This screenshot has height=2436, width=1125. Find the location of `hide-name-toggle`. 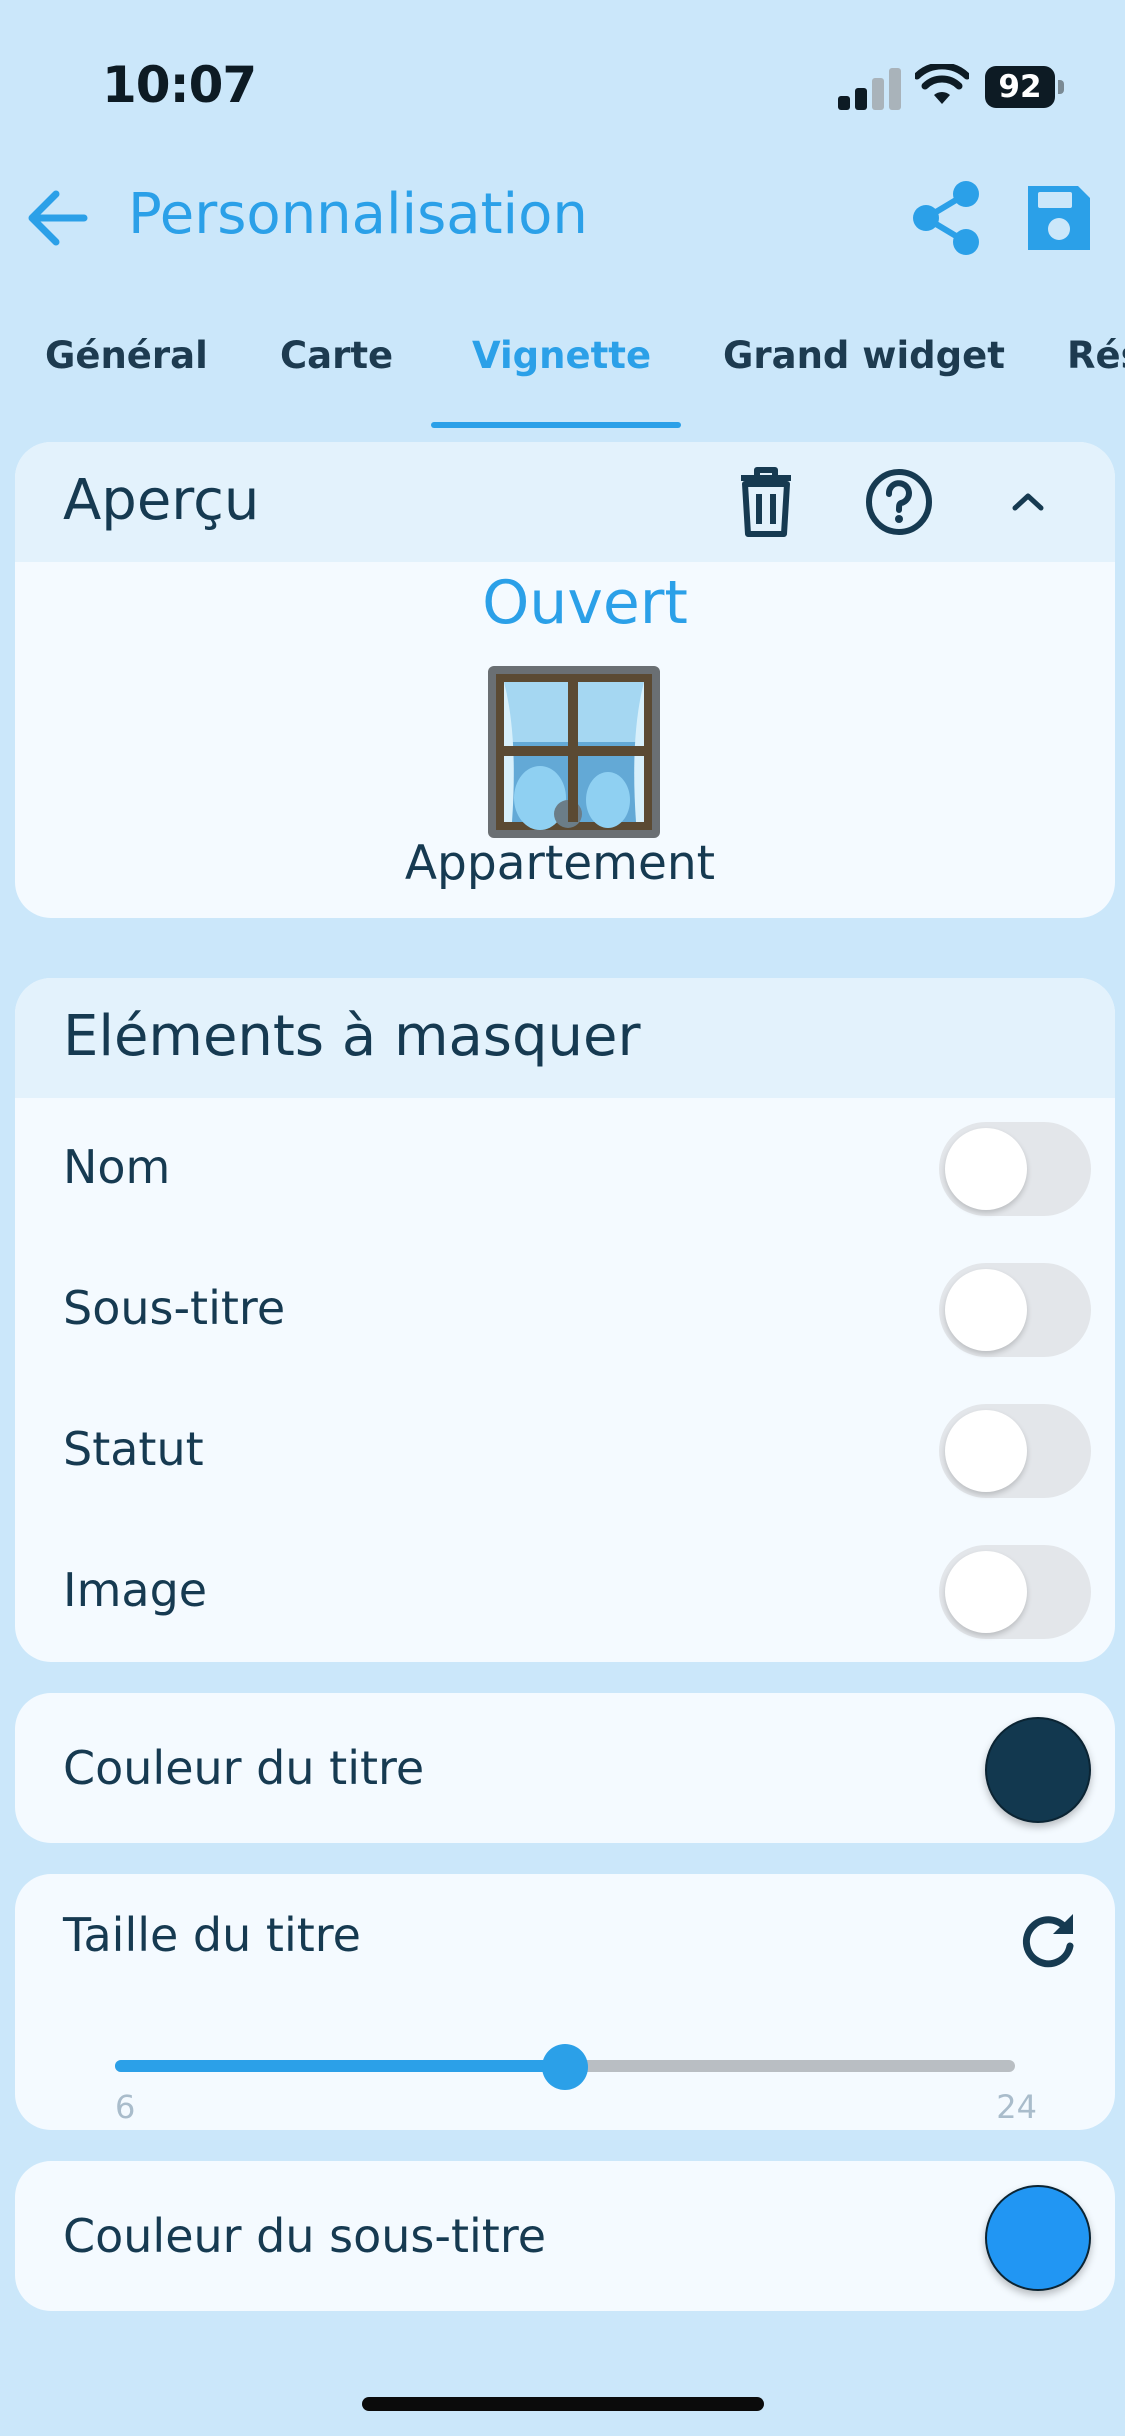

hide-name-toggle is located at coordinates (1015, 1169).